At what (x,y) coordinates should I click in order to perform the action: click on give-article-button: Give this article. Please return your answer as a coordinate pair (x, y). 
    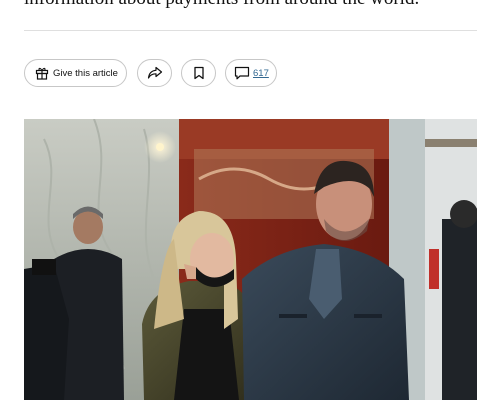
    Looking at the image, I should click on (75, 73).